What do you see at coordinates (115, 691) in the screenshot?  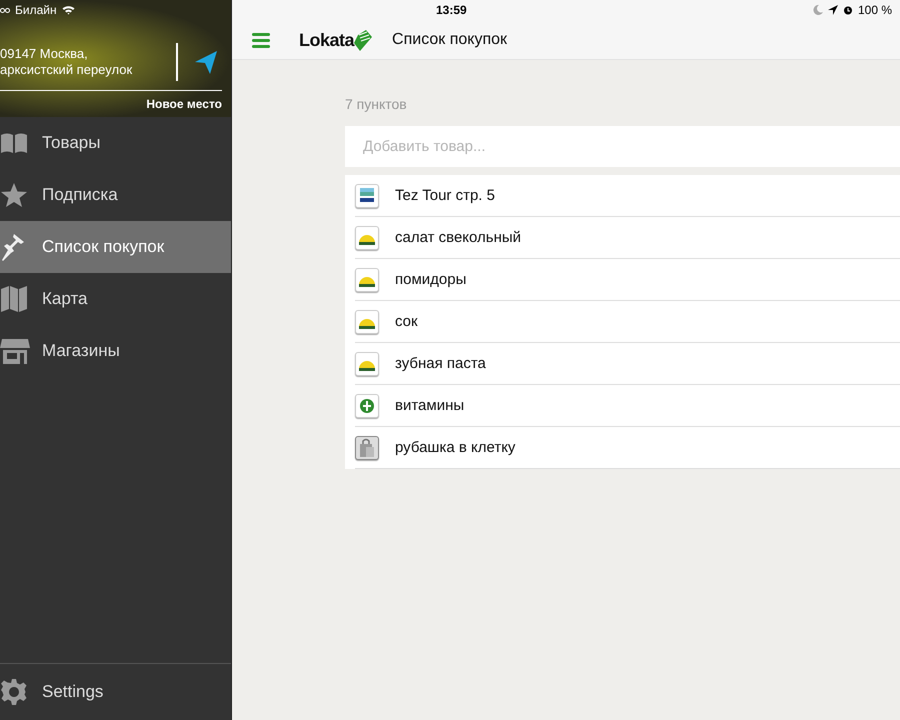 I see `settings-item: Settings` at bounding box center [115, 691].